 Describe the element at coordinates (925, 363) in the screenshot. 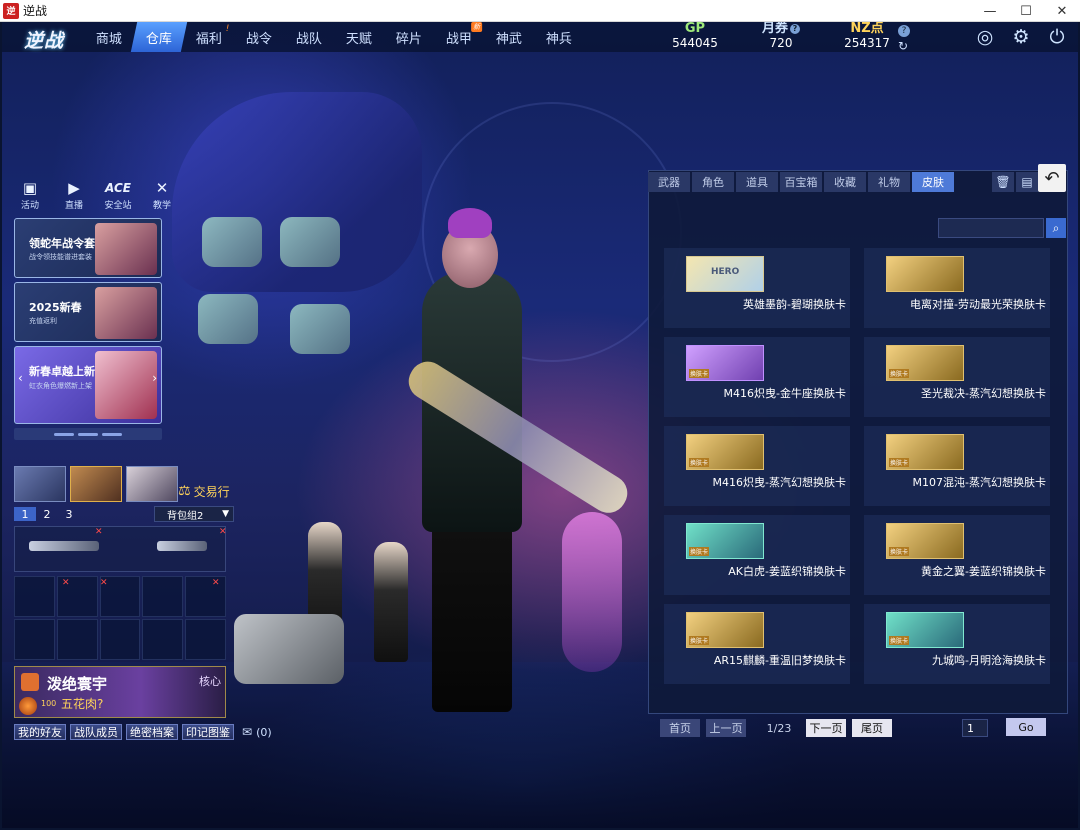

I see `skin-thumbnail: 换肤卡` at that location.